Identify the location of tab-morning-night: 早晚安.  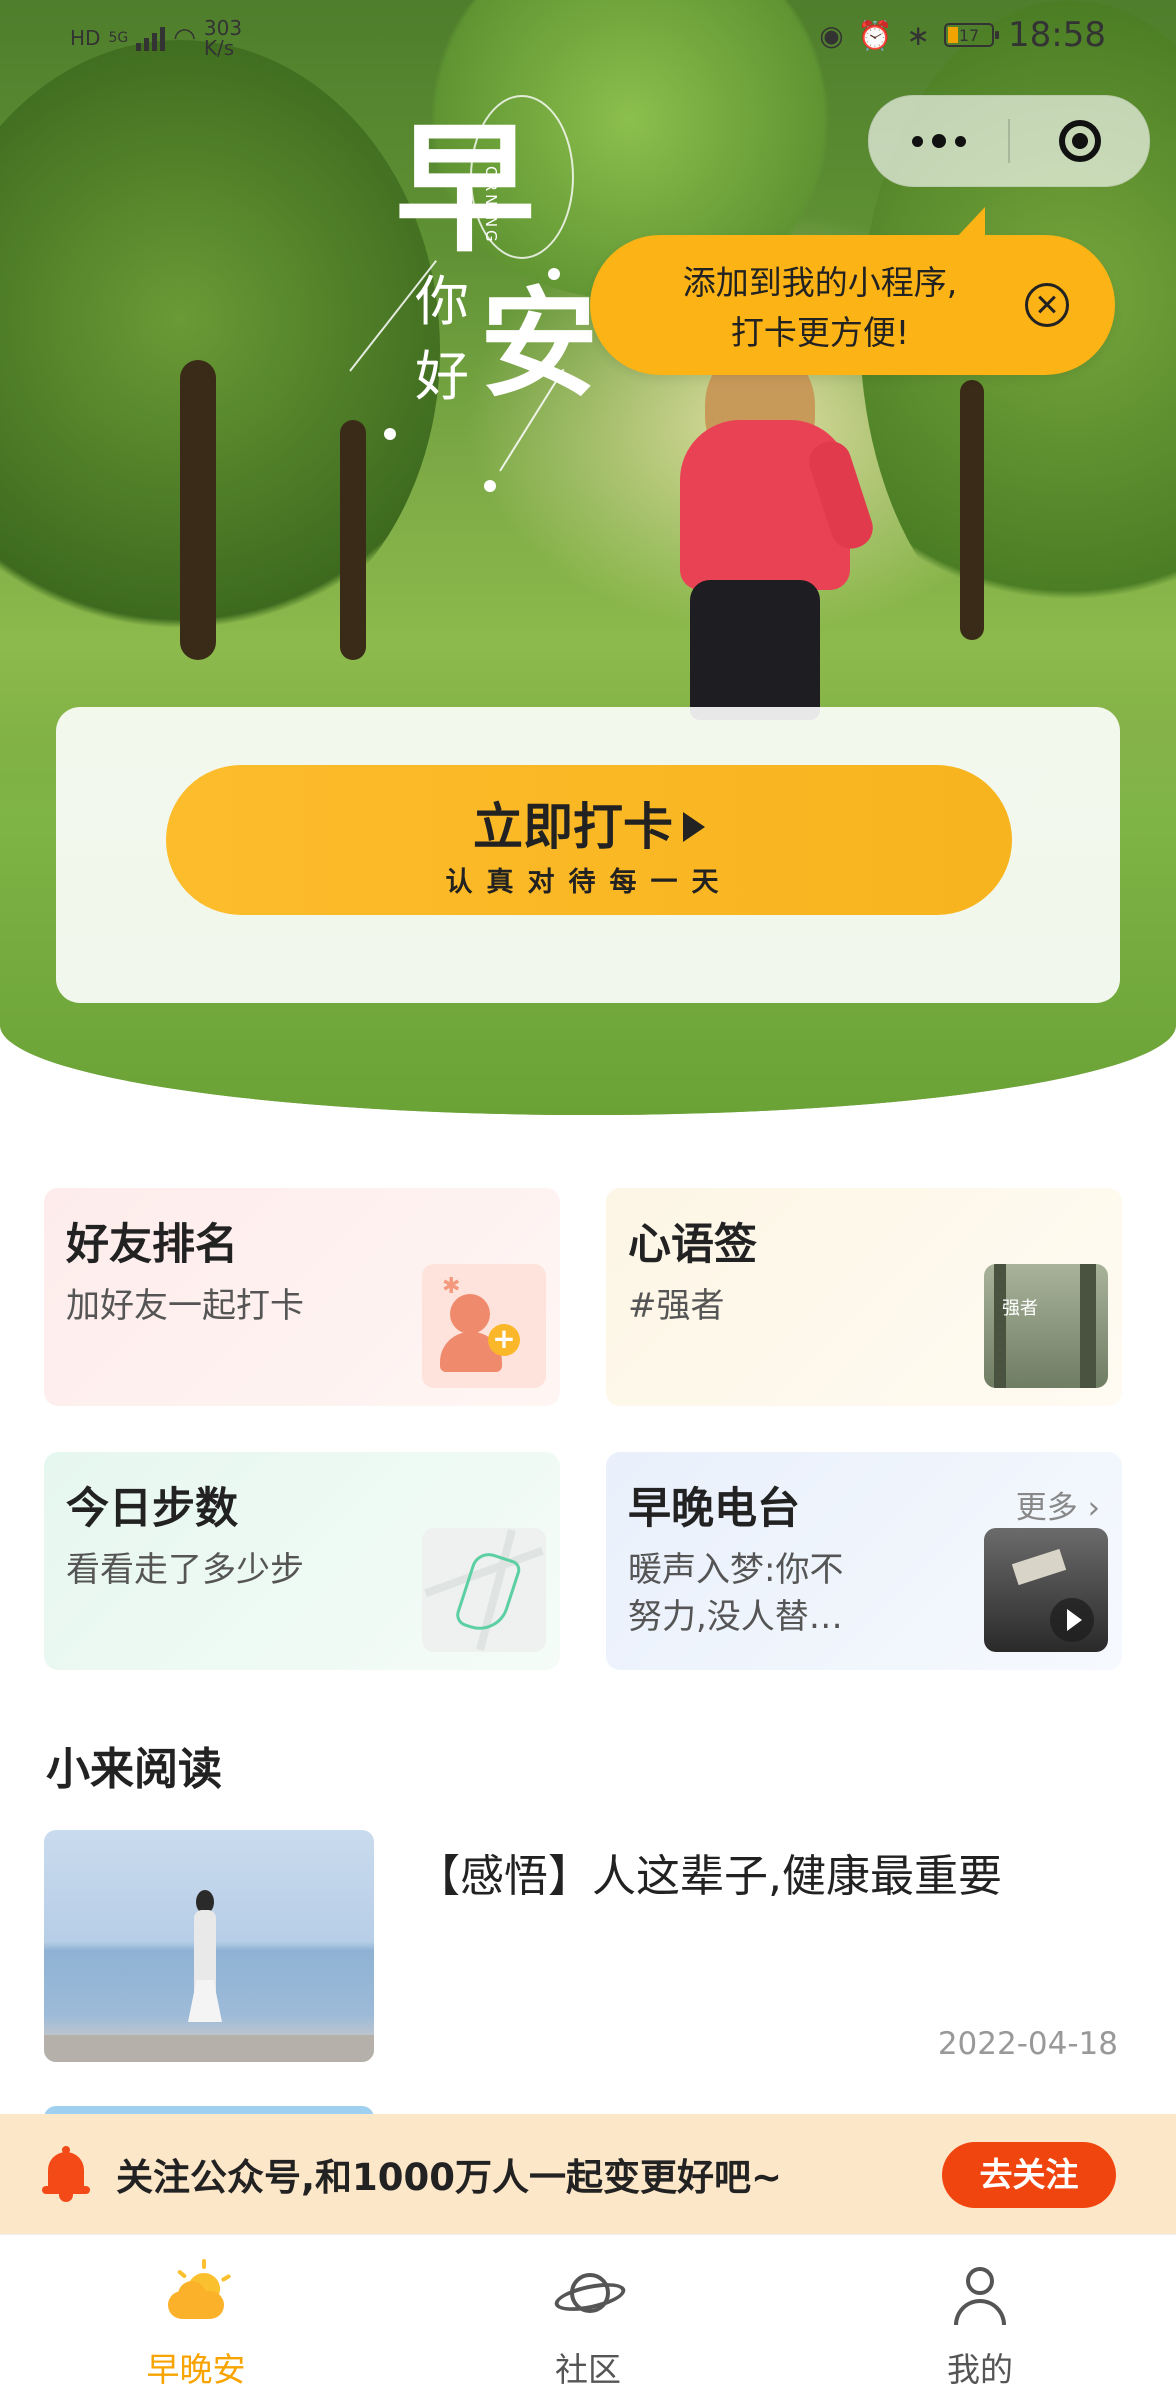
(196, 2318).